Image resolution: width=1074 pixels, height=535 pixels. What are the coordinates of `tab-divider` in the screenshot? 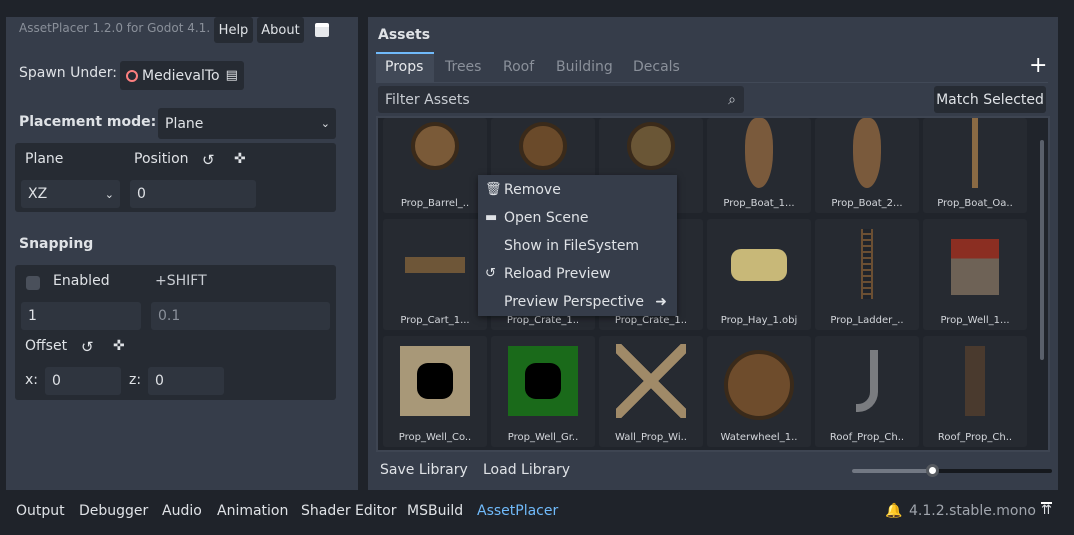 It's located at (712, 82).